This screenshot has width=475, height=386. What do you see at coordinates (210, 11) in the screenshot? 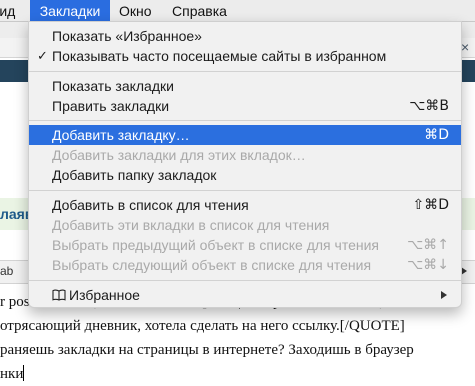
I see `menu-help: Справка` at bounding box center [210, 11].